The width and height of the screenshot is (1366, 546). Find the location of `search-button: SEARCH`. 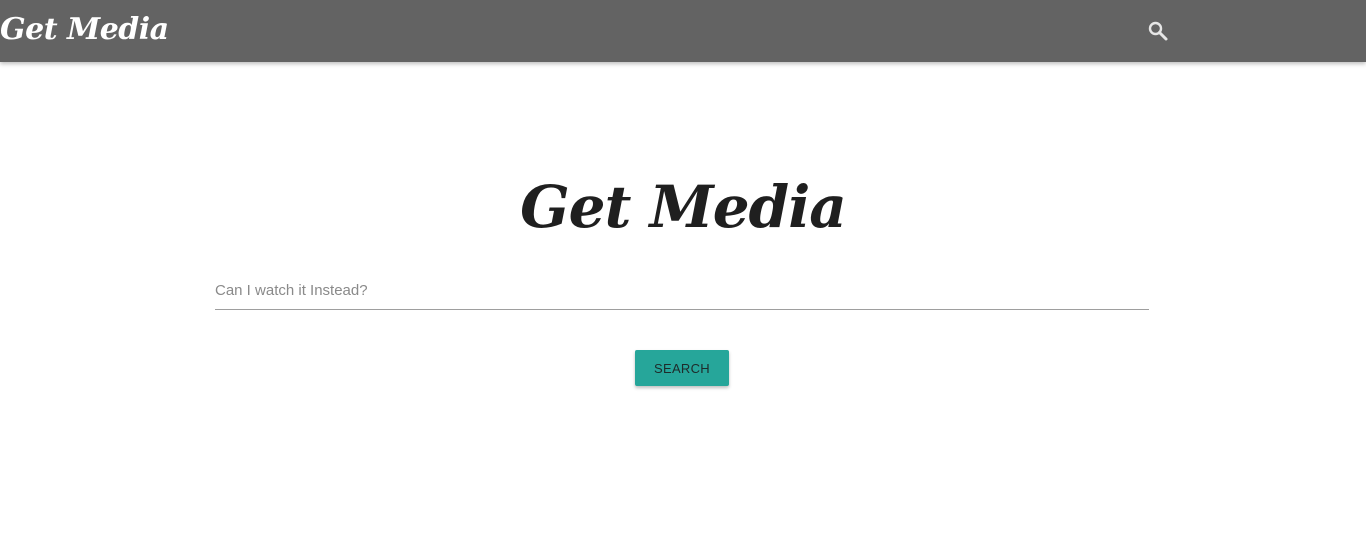

search-button: SEARCH is located at coordinates (682, 368).